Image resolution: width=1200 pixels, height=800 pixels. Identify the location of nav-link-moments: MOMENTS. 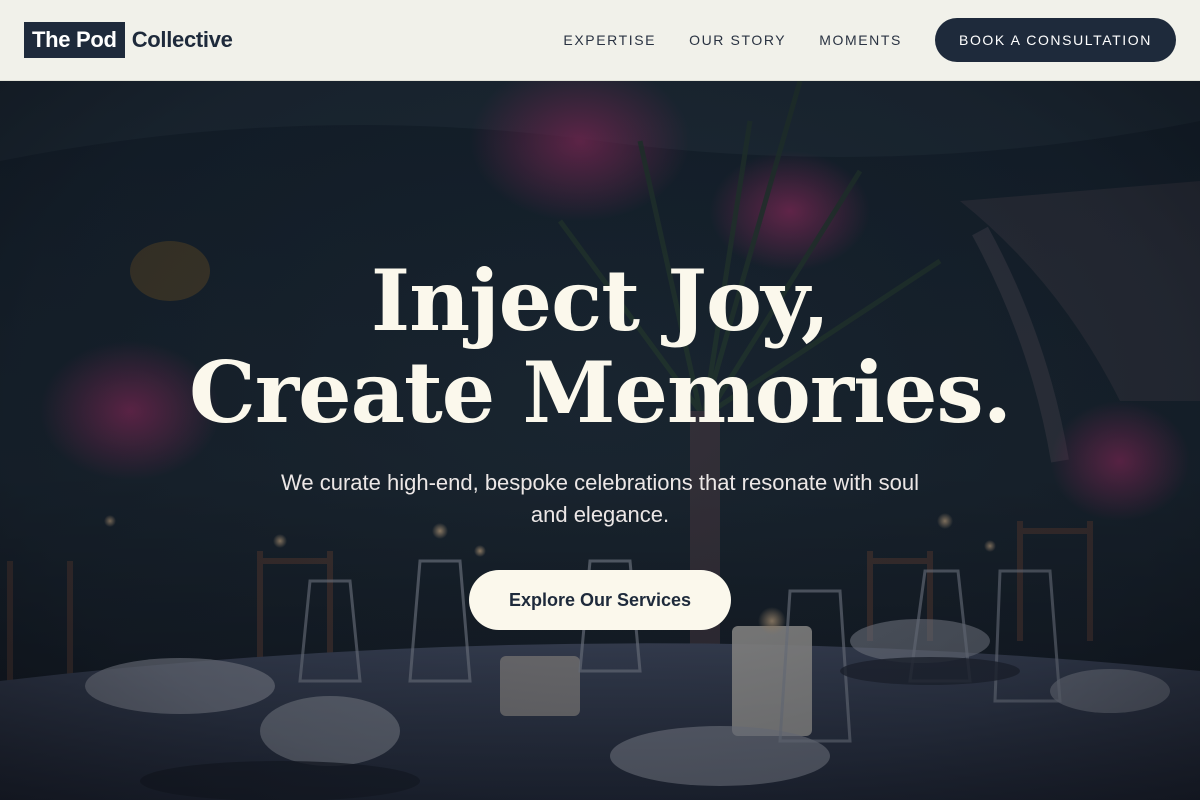
(860, 40).